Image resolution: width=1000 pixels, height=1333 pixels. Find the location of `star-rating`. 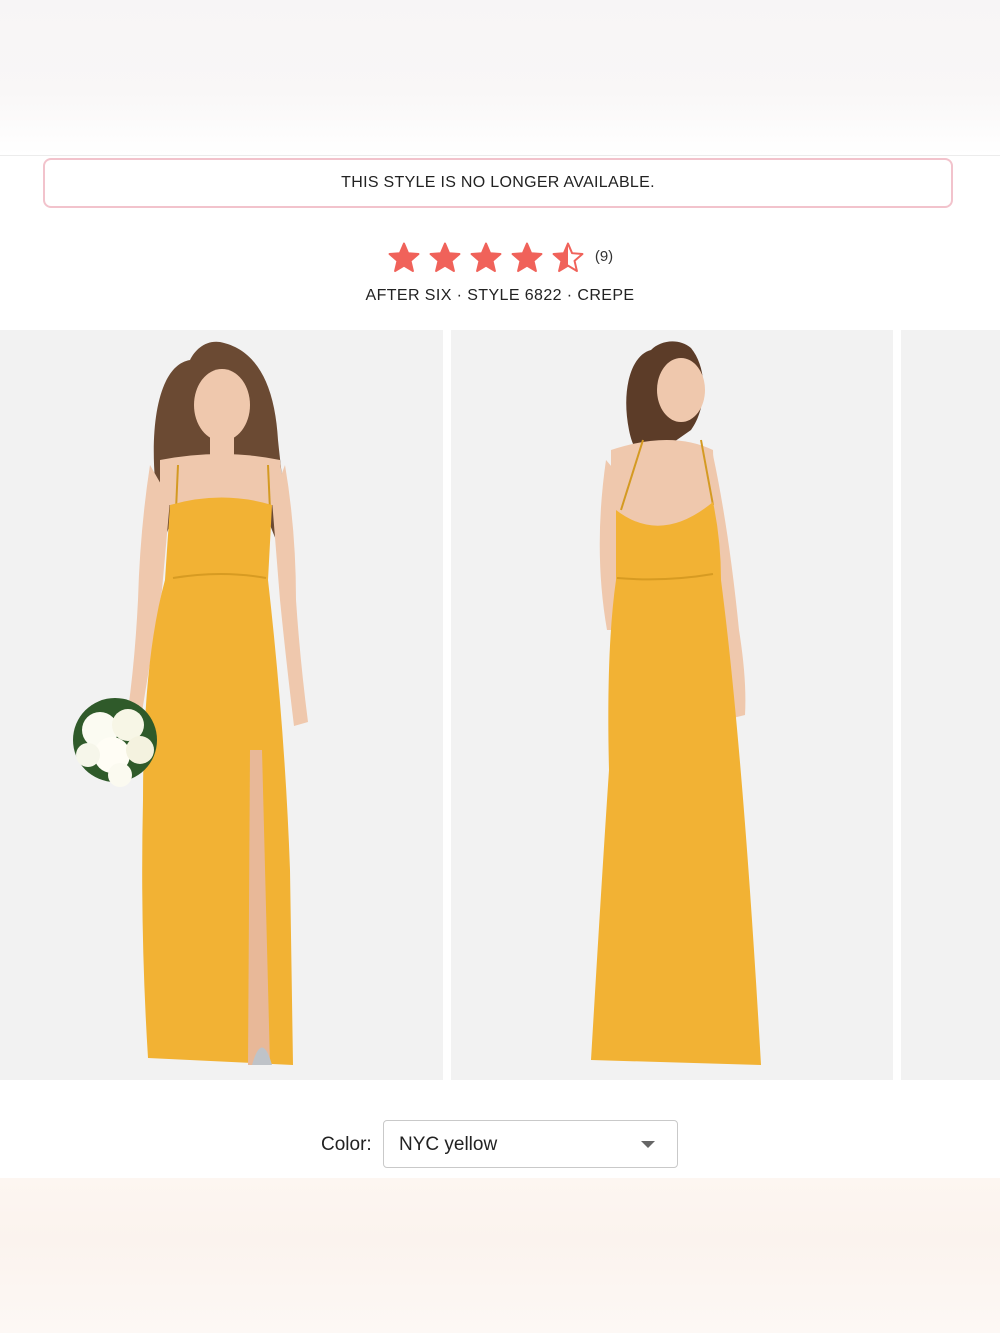

star-rating is located at coordinates (486, 258).